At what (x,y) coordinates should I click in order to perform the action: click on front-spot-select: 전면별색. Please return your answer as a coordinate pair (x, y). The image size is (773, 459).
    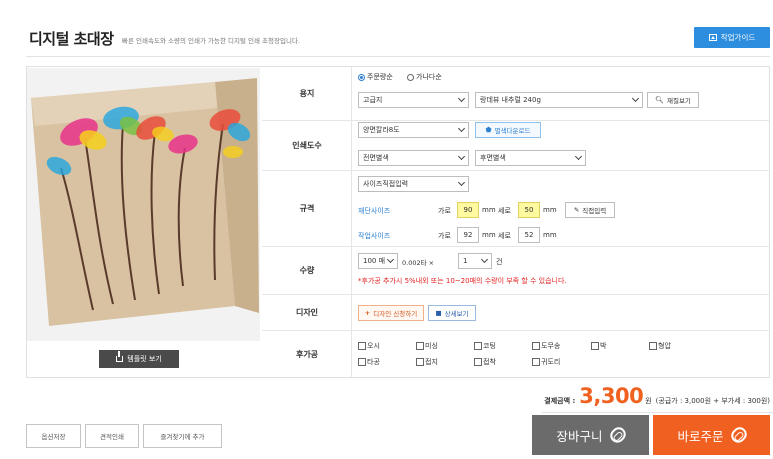
    Looking at the image, I should click on (413, 158).